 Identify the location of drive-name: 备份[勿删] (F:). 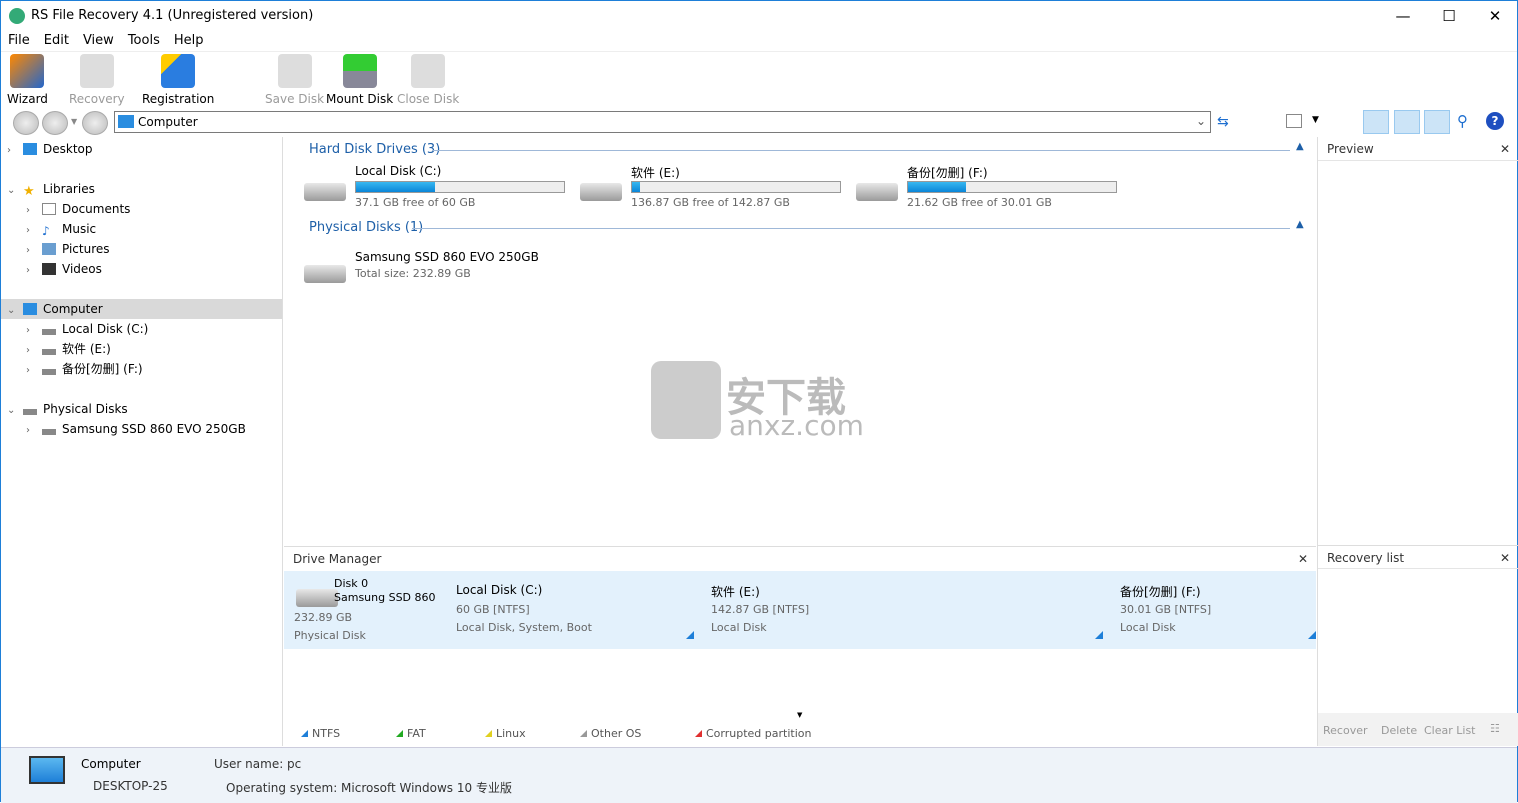
(947, 173).